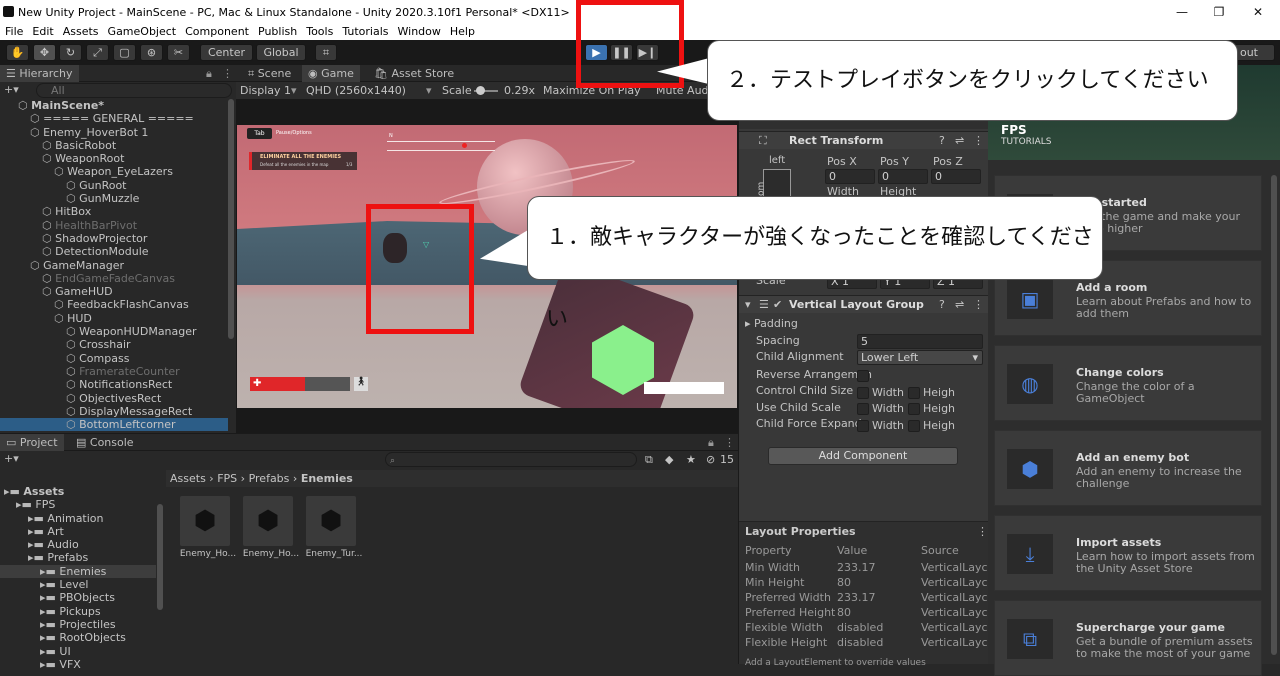  What do you see at coordinates (81, 31) in the screenshot?
I see `menu-item: Assets` at bounding box center [81, 31].